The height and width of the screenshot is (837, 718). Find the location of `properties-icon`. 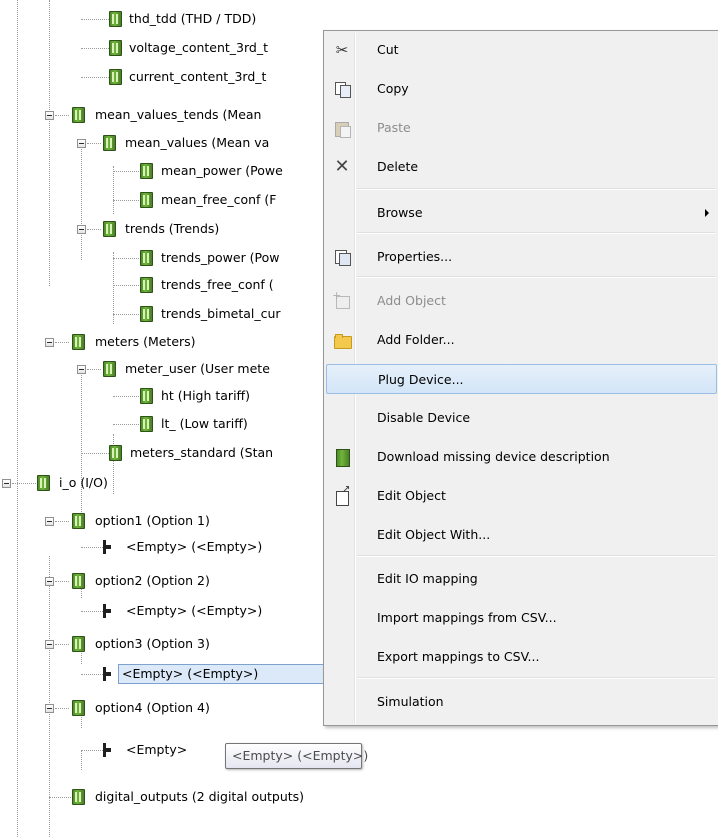

properties-icon is located at coordinates (342, 257).